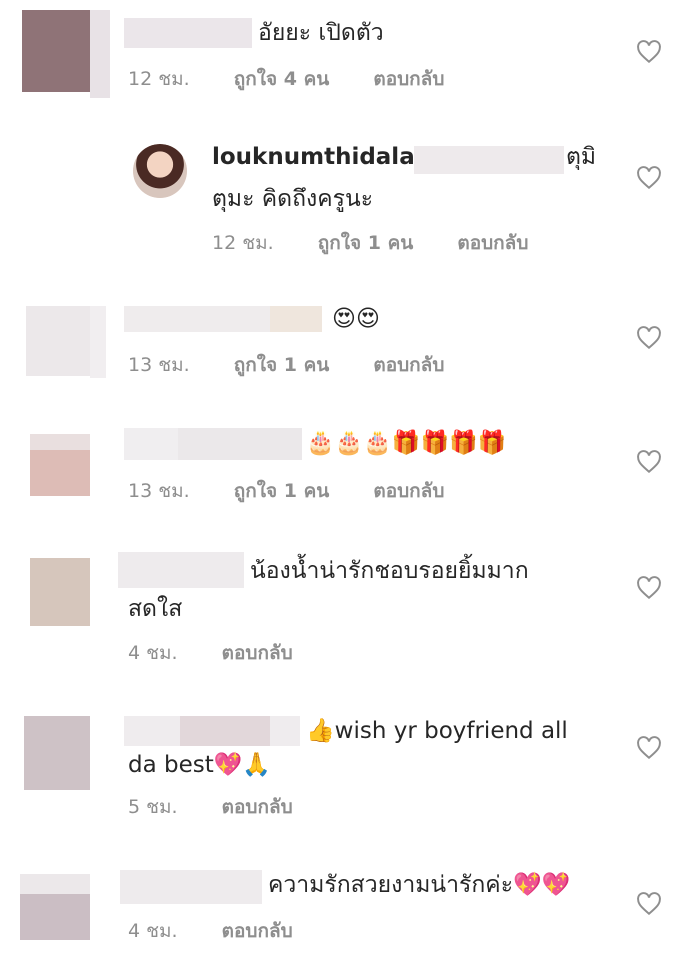 The width and height of the screenshot is (700, 980). Describe the element at coordinates (356, 319) in the screenshot. I see `comment-text: 😍😍` at that location.